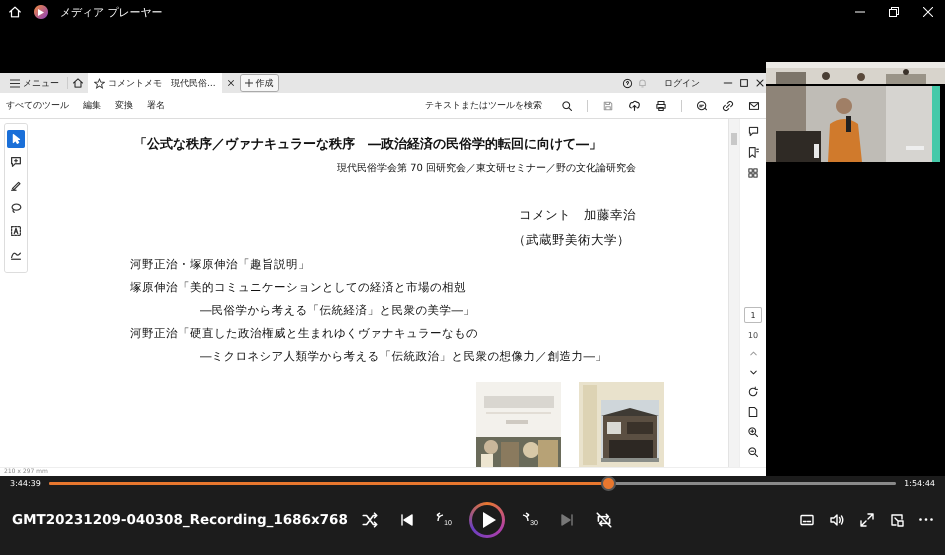 This screenshot has width=945, height=555. I want to click on talk-subtitle: ―ミクロネシア人類学から考える「伝統政治」と民衆の想像力／創造力―」, so click(404, 356).